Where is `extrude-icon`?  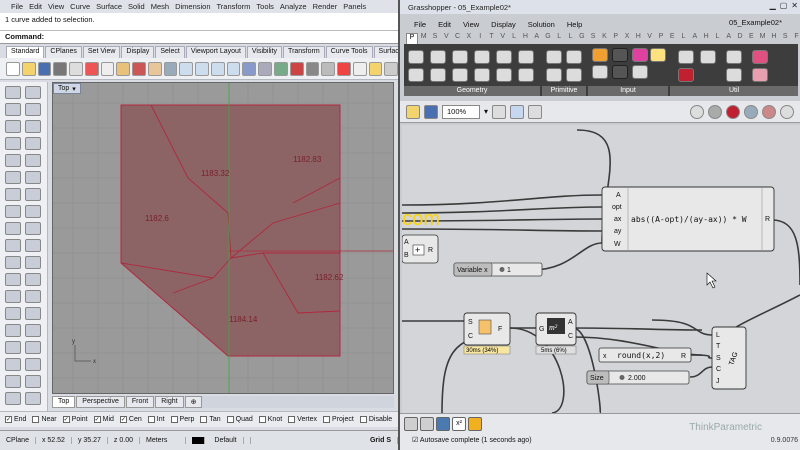
extrude-icon is located at coordinates (33, 177).